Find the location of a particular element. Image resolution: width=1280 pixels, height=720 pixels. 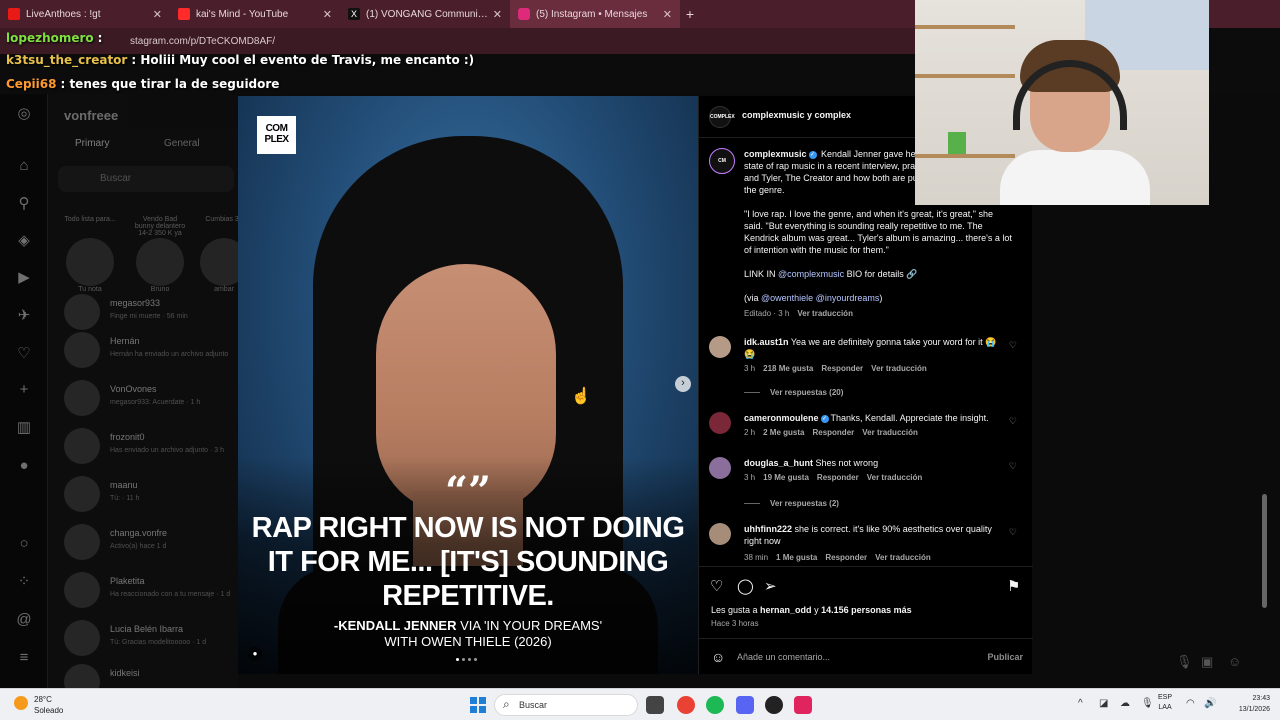

language-indicator: ESP LAA is located at coordinates (1165, 703).